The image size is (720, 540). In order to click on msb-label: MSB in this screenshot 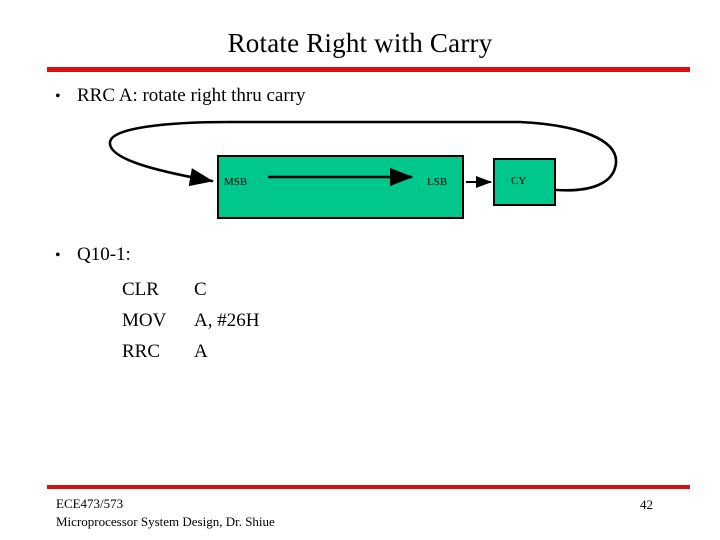, I will do `click(236, 182)`.